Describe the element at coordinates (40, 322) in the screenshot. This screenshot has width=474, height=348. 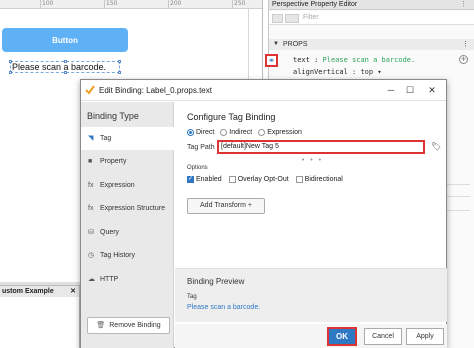
I see `bottom-panel` at that location.